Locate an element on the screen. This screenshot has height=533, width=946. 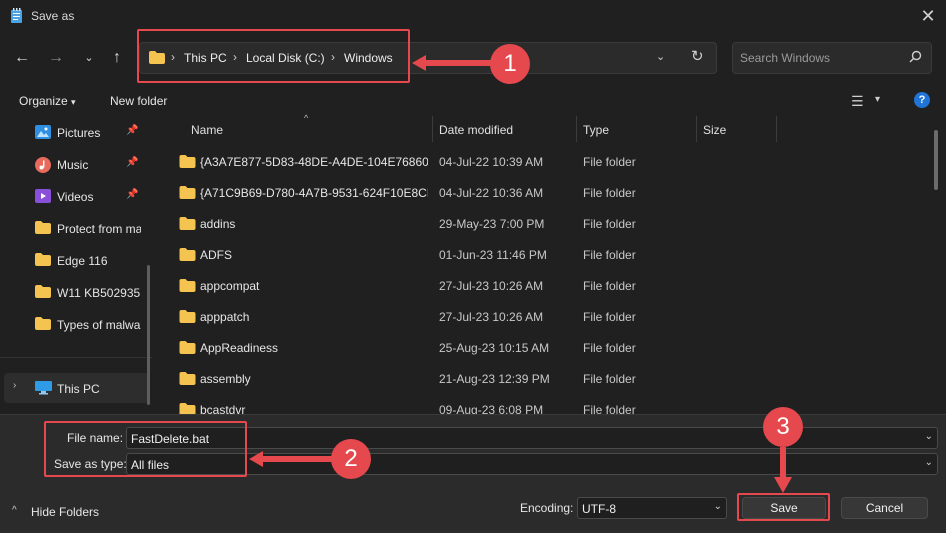
nav-item-protect-folder: Protect from ma is located at coordinates (76, 229).